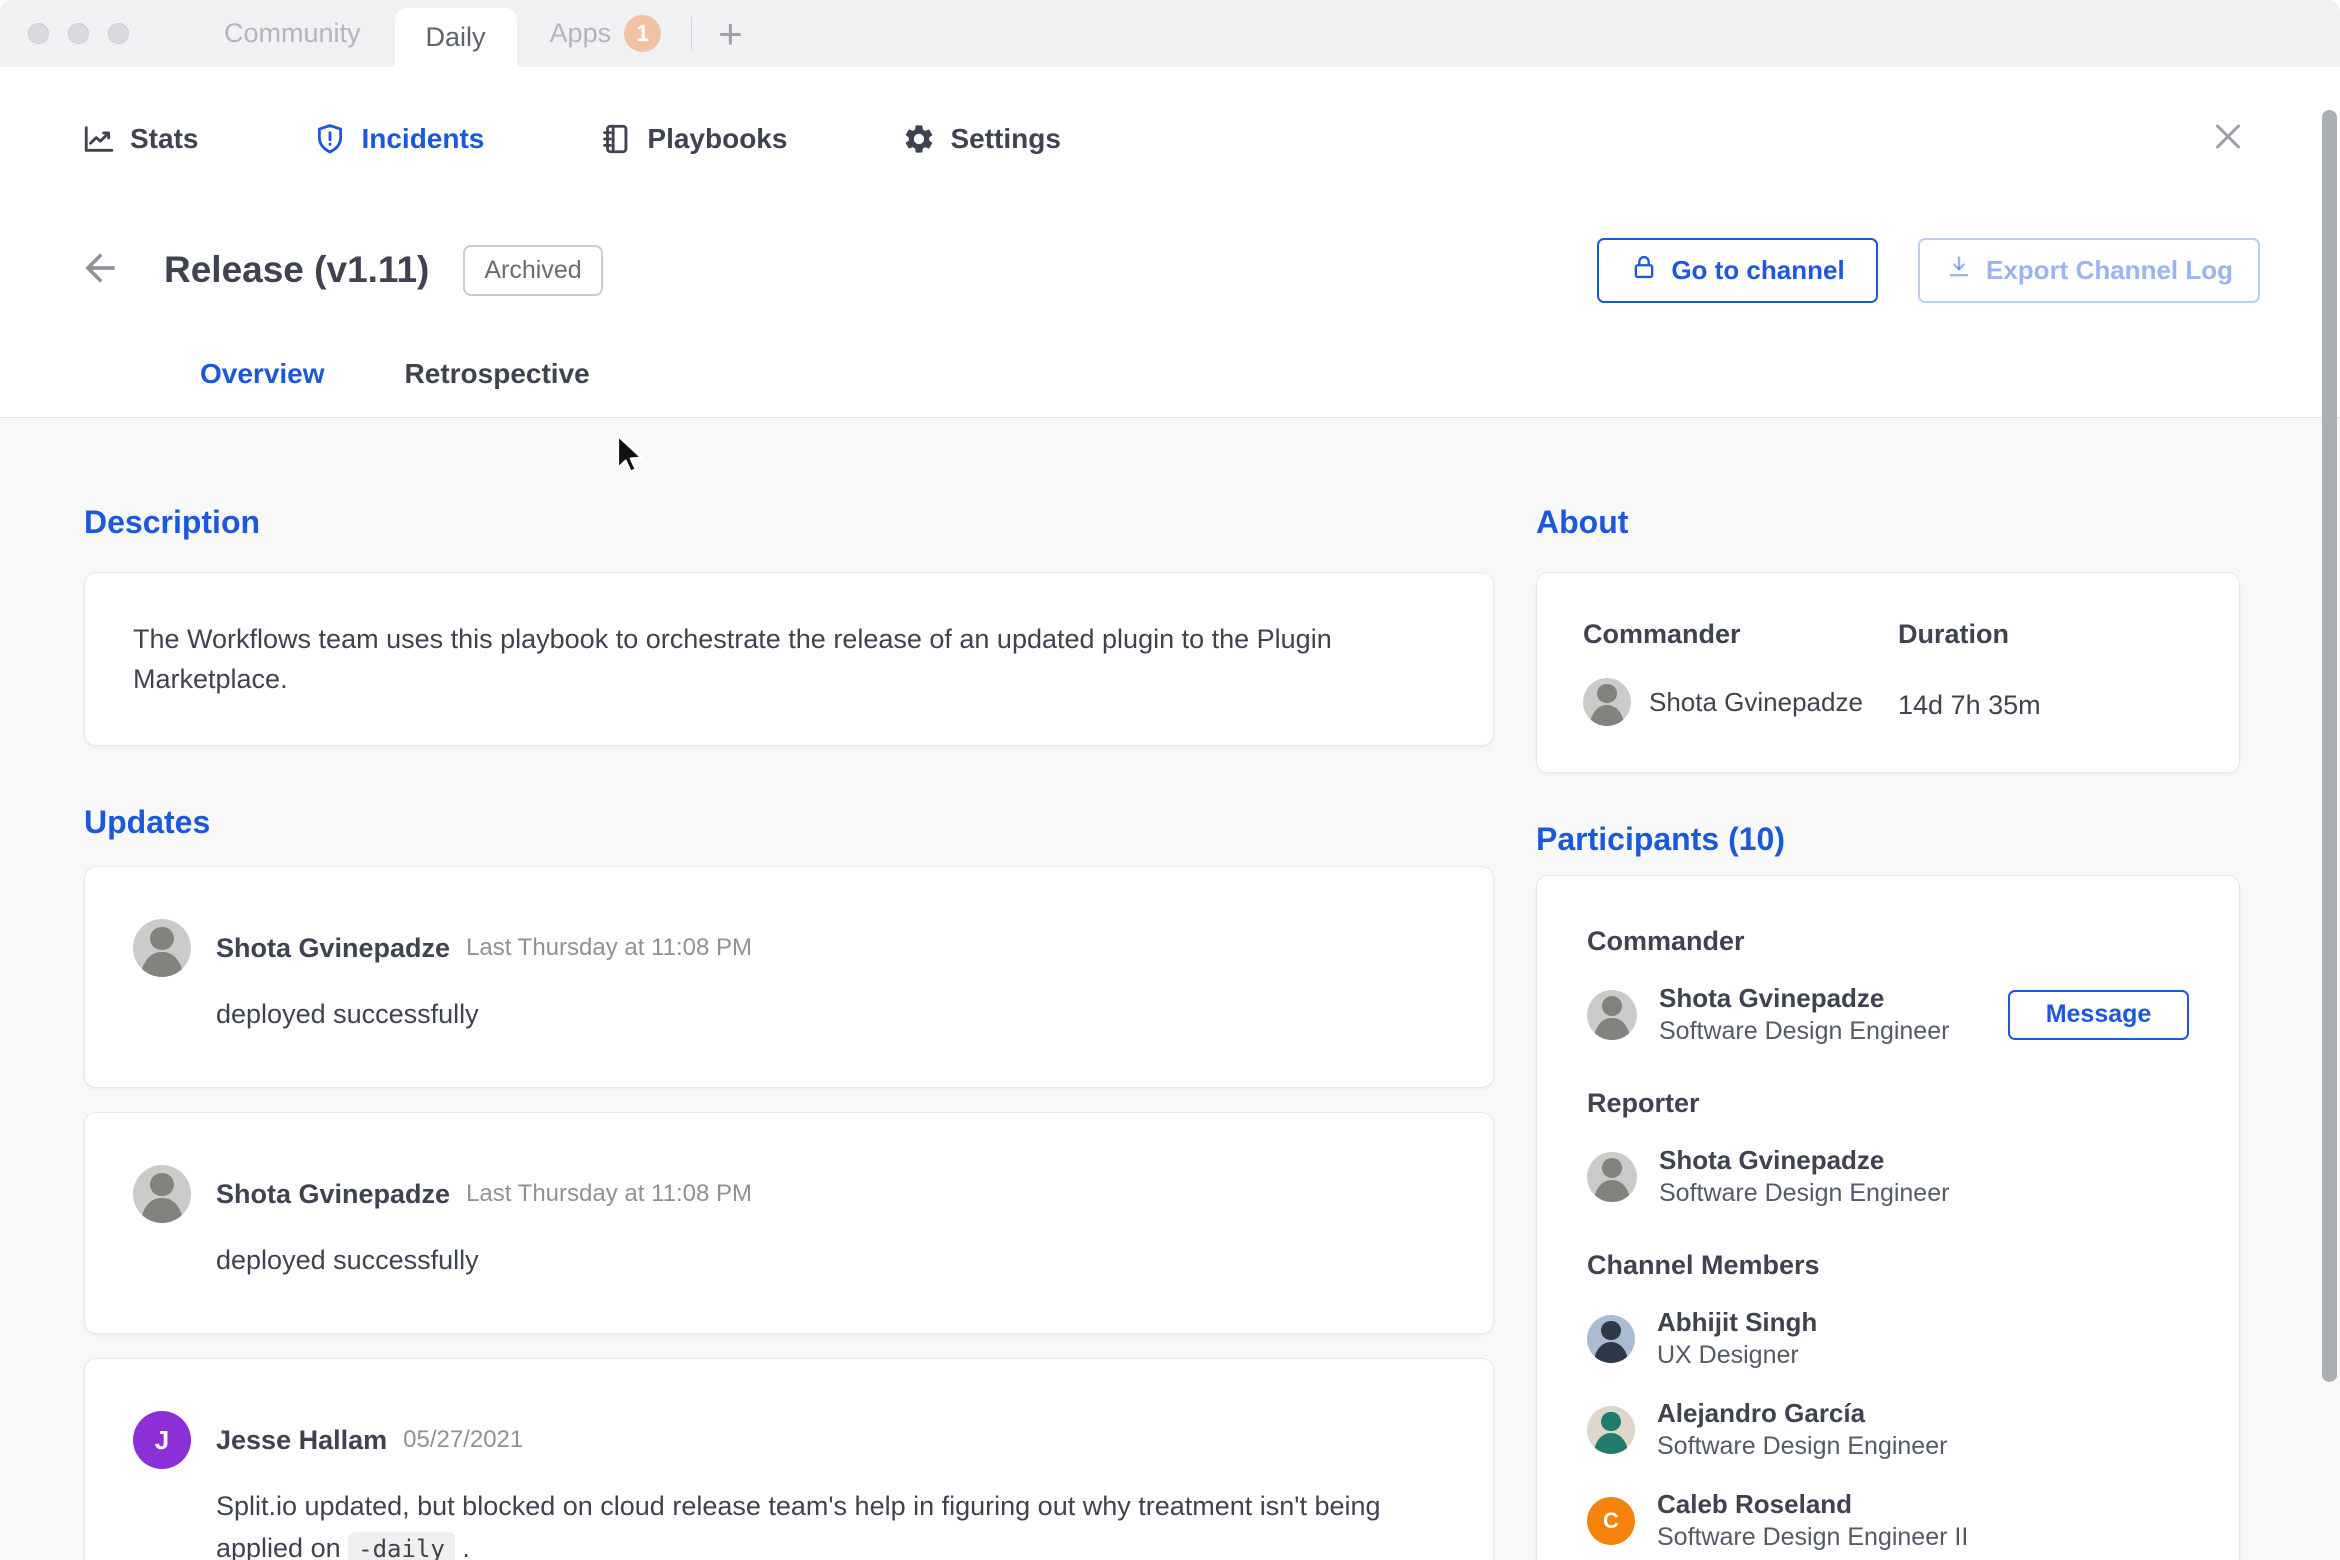 The width and height of the screenshot is (2340, 1560). Describe the element at coordinates (2329, 746) in the screenshot. I see `scrollbar-thumb` at that location.